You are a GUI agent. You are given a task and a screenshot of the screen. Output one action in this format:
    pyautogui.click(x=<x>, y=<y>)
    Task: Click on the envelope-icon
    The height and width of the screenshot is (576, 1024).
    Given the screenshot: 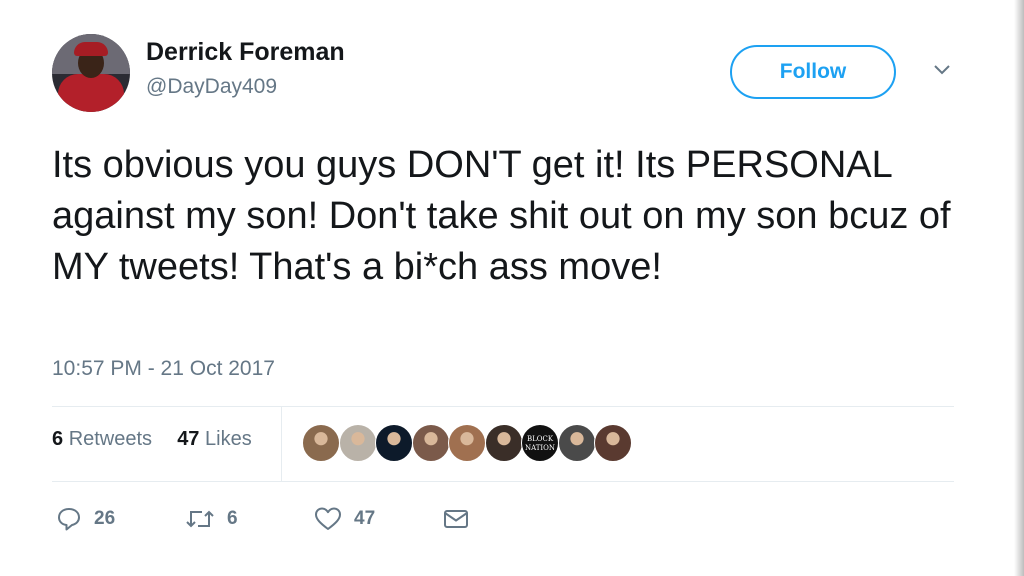 What is the action you would take?
    pyautogui.click(x=456, y=519)
    